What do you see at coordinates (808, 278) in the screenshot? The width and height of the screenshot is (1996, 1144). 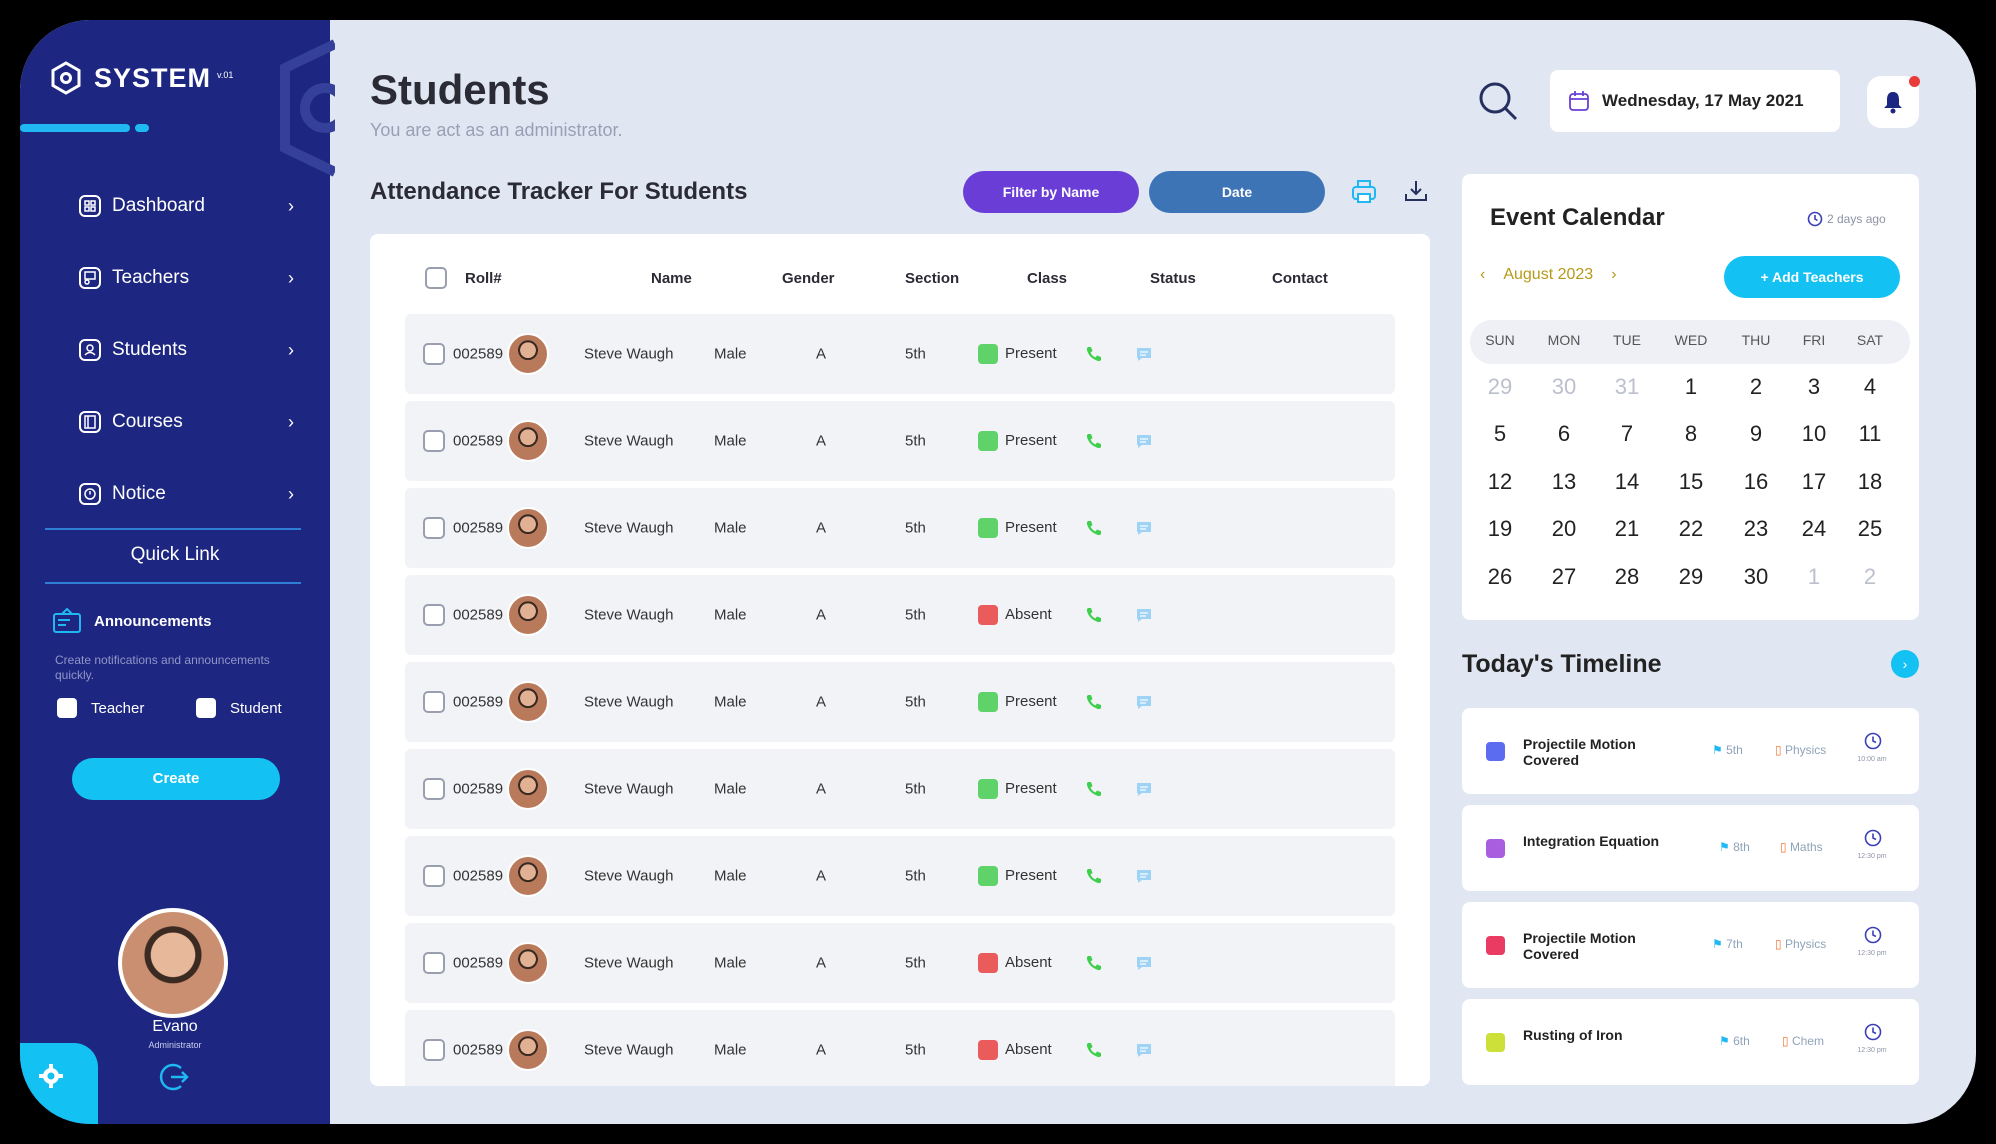 I see `column-header-gender: Gender` at bounding box center [808, 278].